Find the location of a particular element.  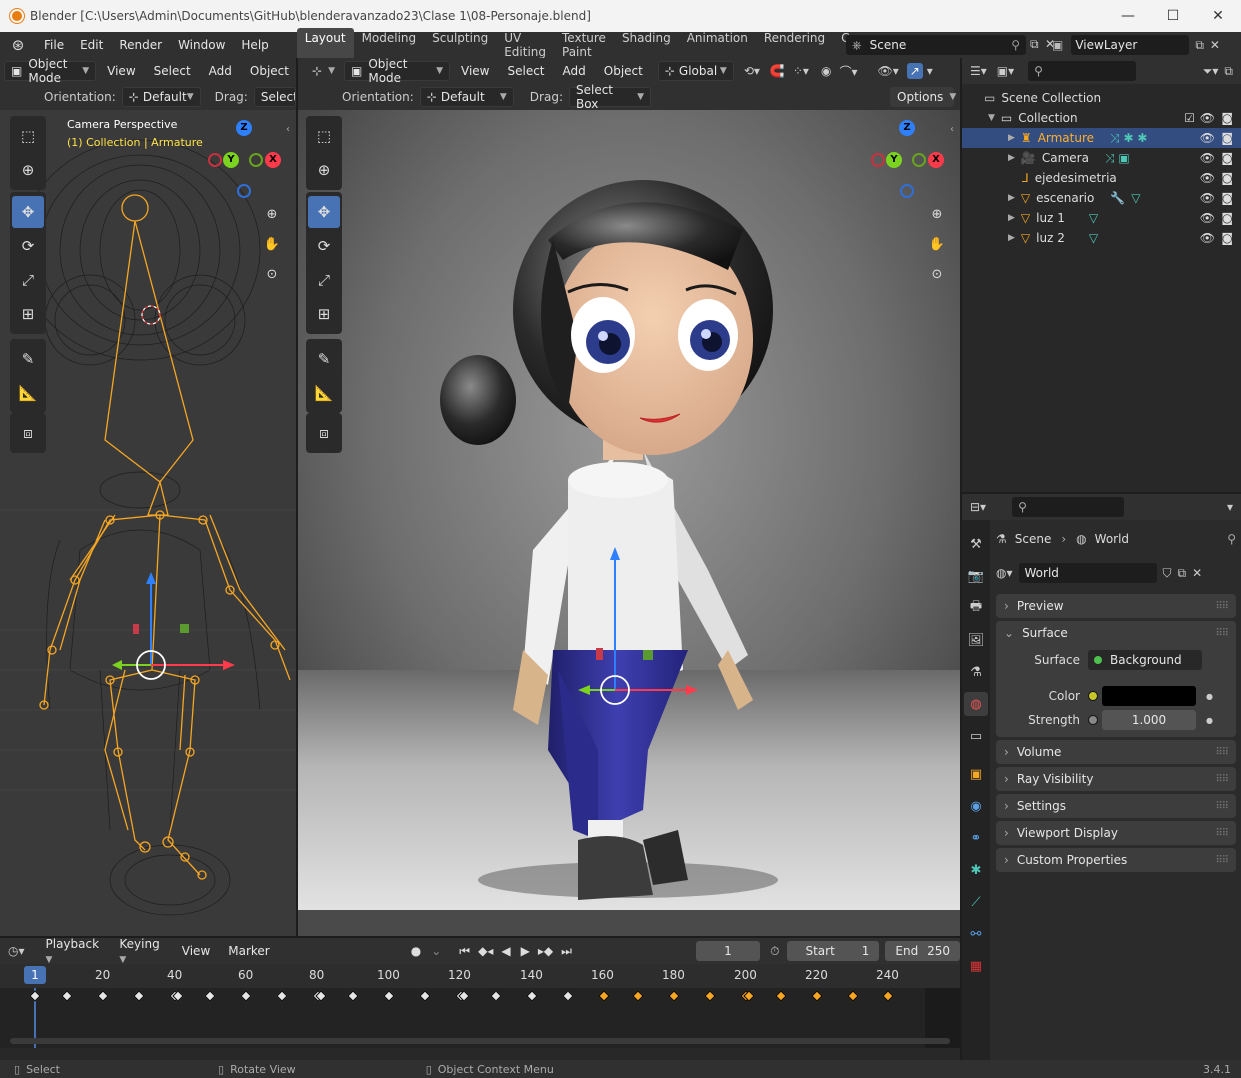

visibility-icon: 👁▾ is located at coordinates (887, 71).